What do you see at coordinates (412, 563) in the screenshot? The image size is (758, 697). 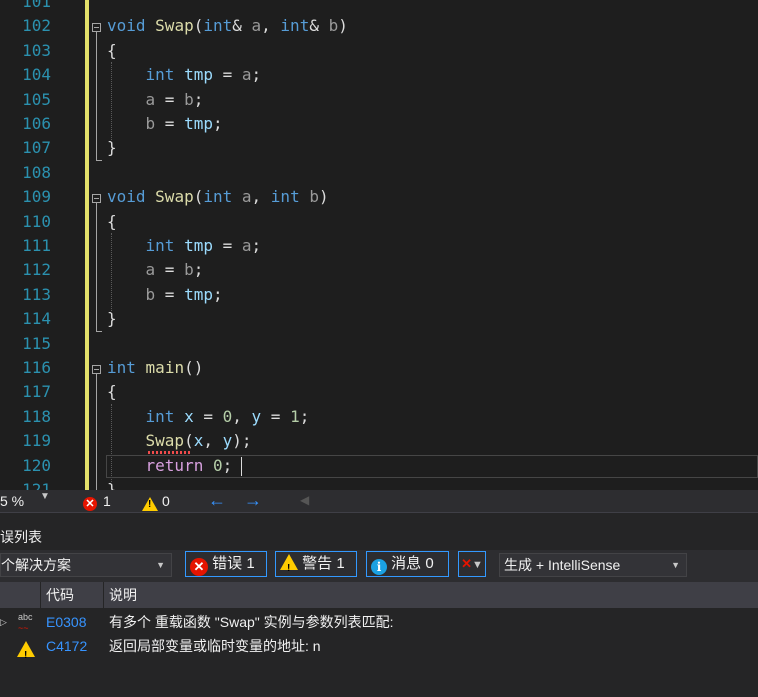 I see `filter-messages-label: 消息 0` at bounding box center [412, 563].